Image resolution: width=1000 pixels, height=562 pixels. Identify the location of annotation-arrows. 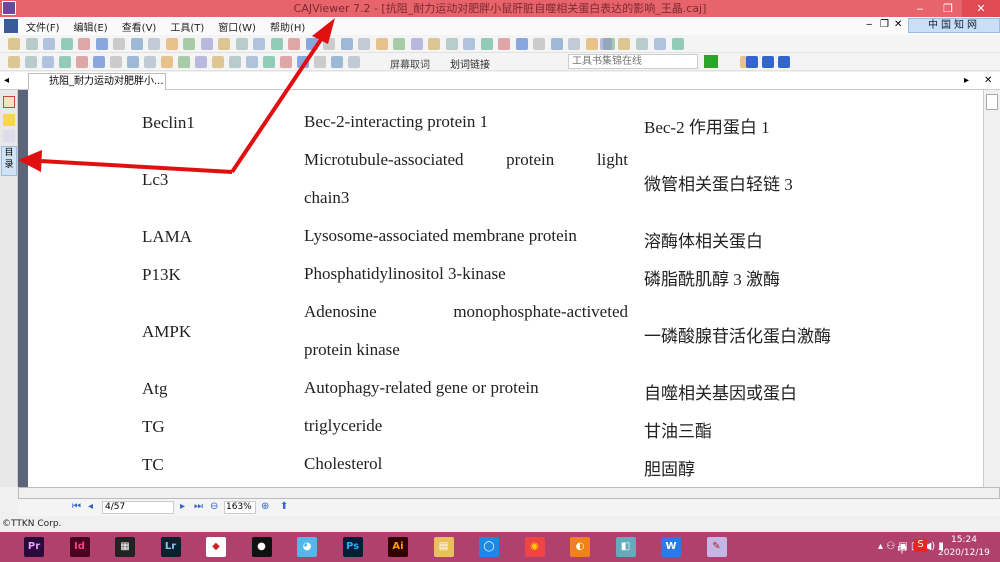
(176, 96).